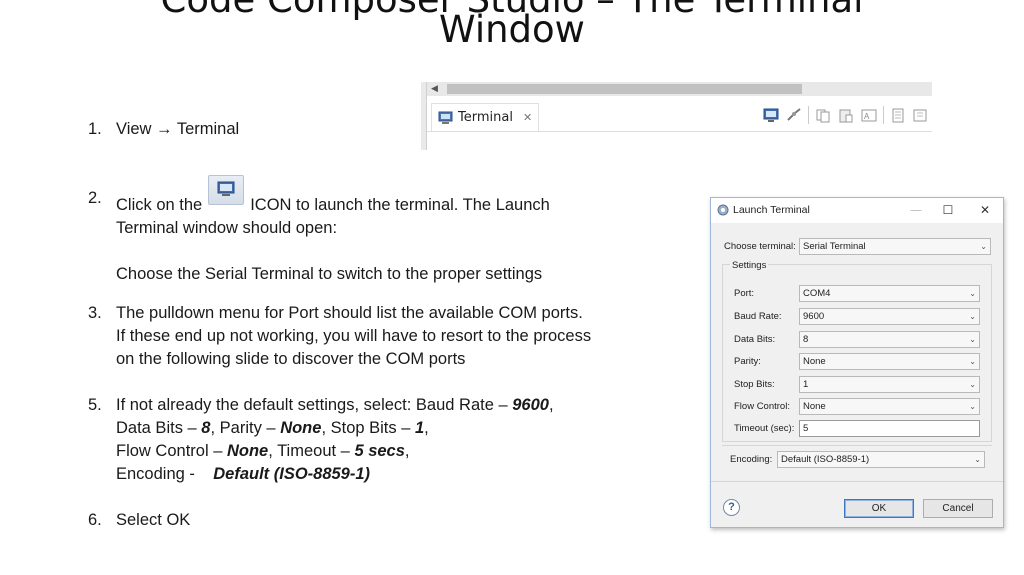  I want to click on divider, so click(857, 445).